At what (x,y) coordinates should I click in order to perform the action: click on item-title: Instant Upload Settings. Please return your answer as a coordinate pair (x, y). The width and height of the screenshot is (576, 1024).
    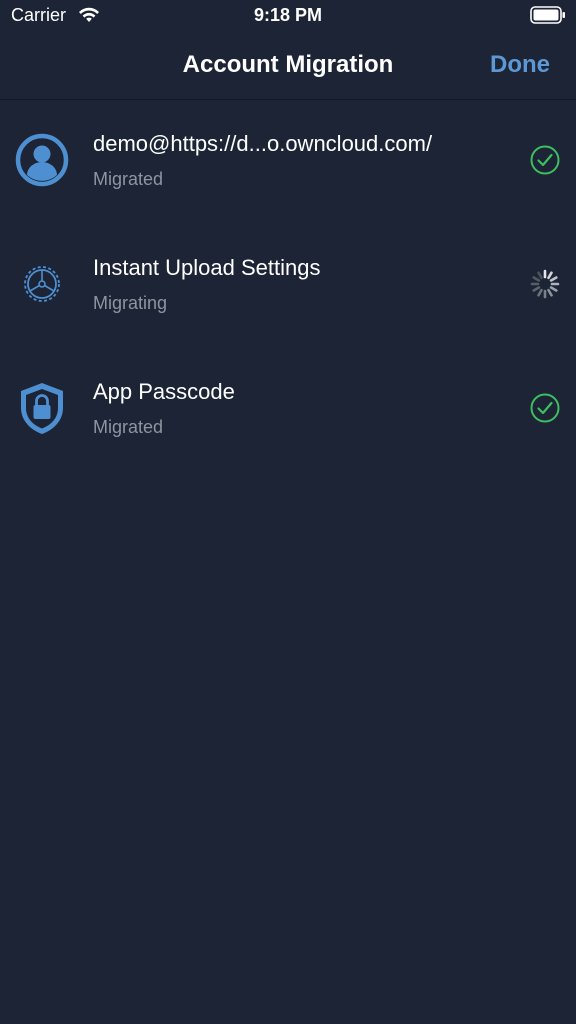
    Looking at the image, I should click on (207, 267).